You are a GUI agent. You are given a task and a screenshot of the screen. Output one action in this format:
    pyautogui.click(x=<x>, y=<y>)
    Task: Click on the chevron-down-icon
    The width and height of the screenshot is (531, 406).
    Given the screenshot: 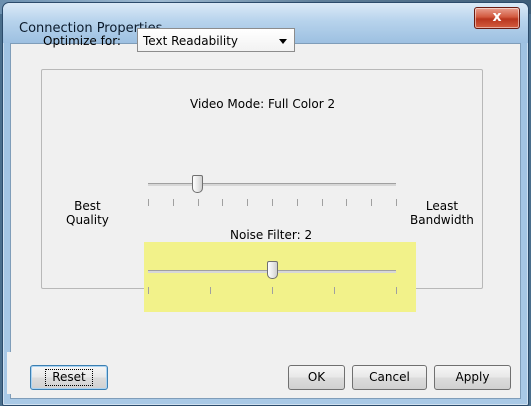 What is the action you would take?
    pyautogui.click(x=283, y=41)
    